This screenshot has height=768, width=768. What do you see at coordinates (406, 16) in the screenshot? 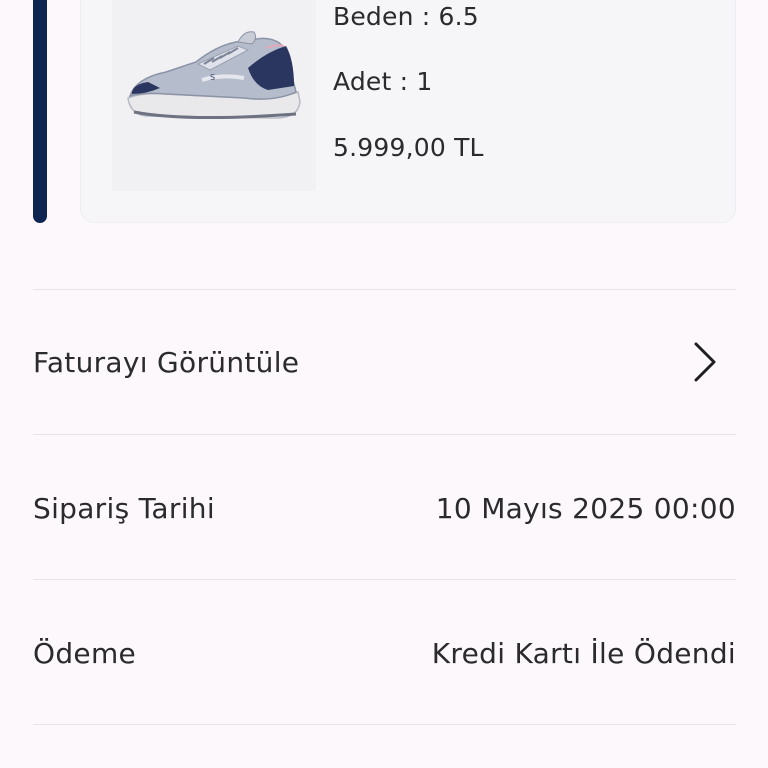
I see `product-size: Beden : 6.5` at bounding box center [406, 16].